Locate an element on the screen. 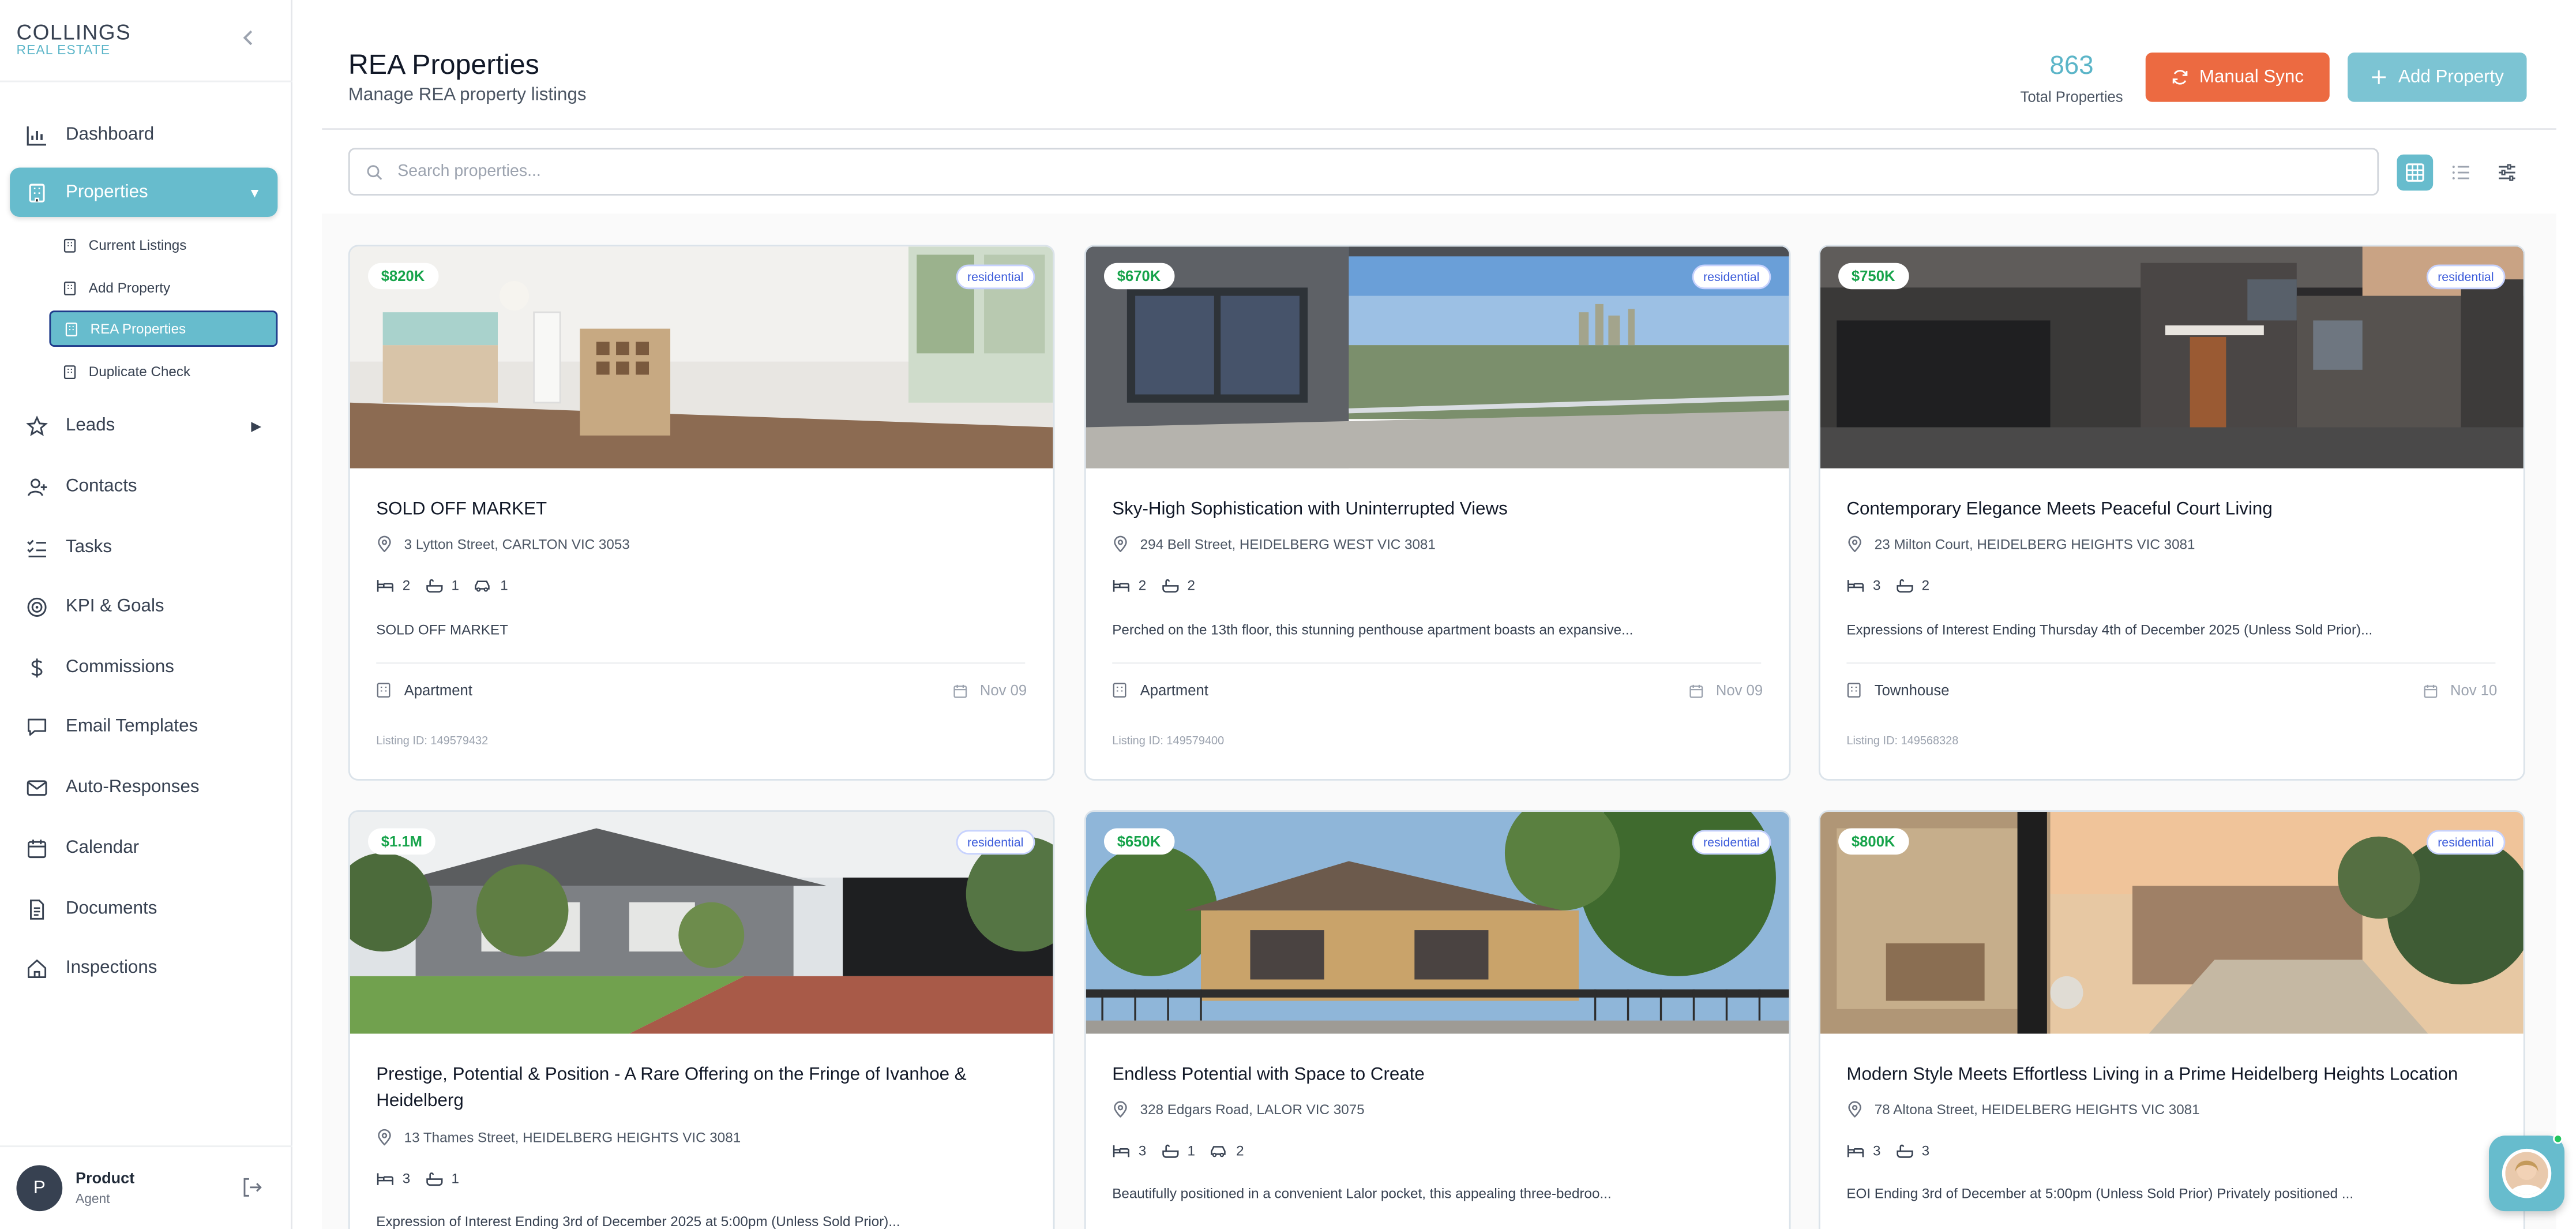 This screenshot has width=2576, height=1229. sidebar-item-properties: Properties ▼ is located at coordinates (144, 192).